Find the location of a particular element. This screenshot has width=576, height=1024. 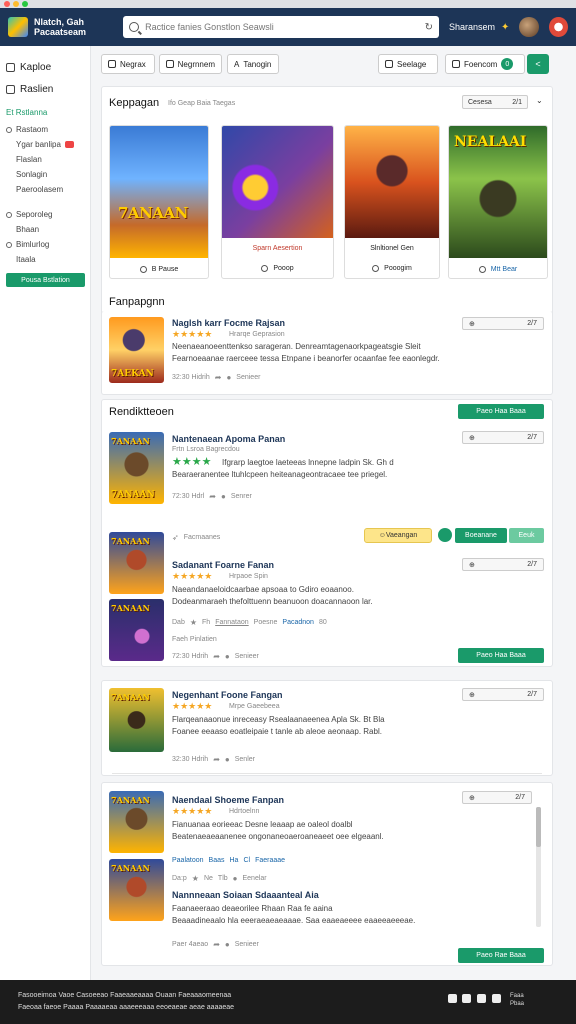

cover-title: NEALAAI is located at coordinates (490, 142).